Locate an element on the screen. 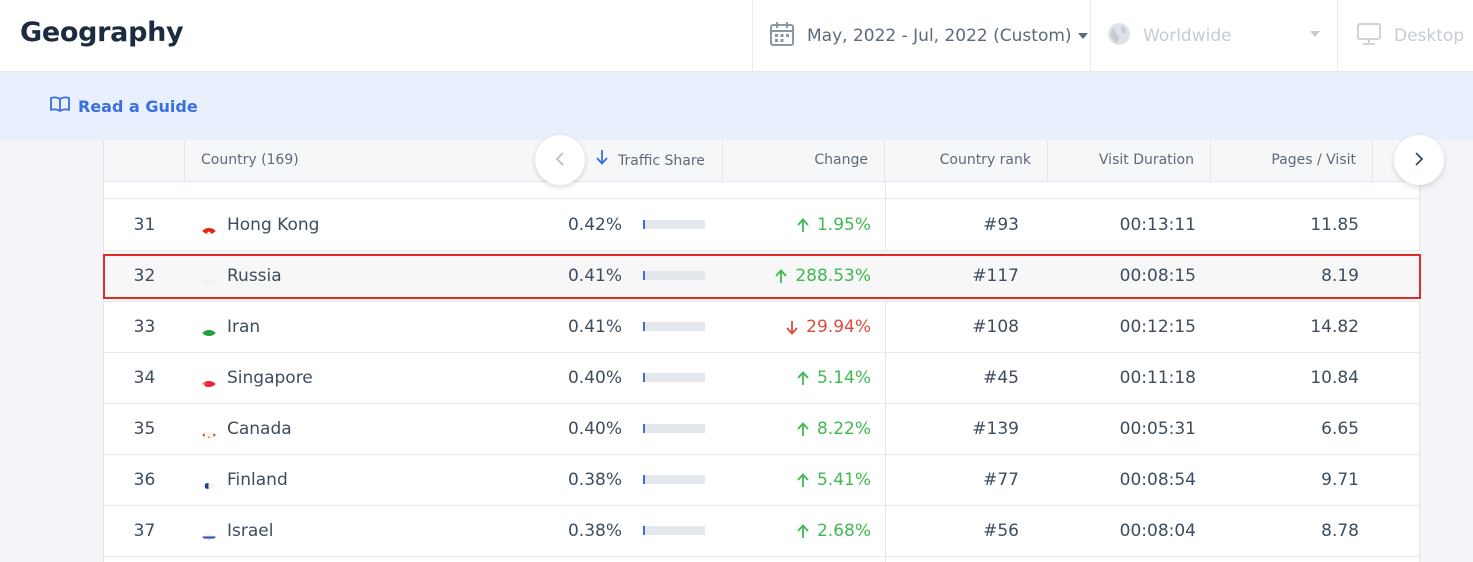  country-name: Hong Kong is located at coordinates (273, 225).